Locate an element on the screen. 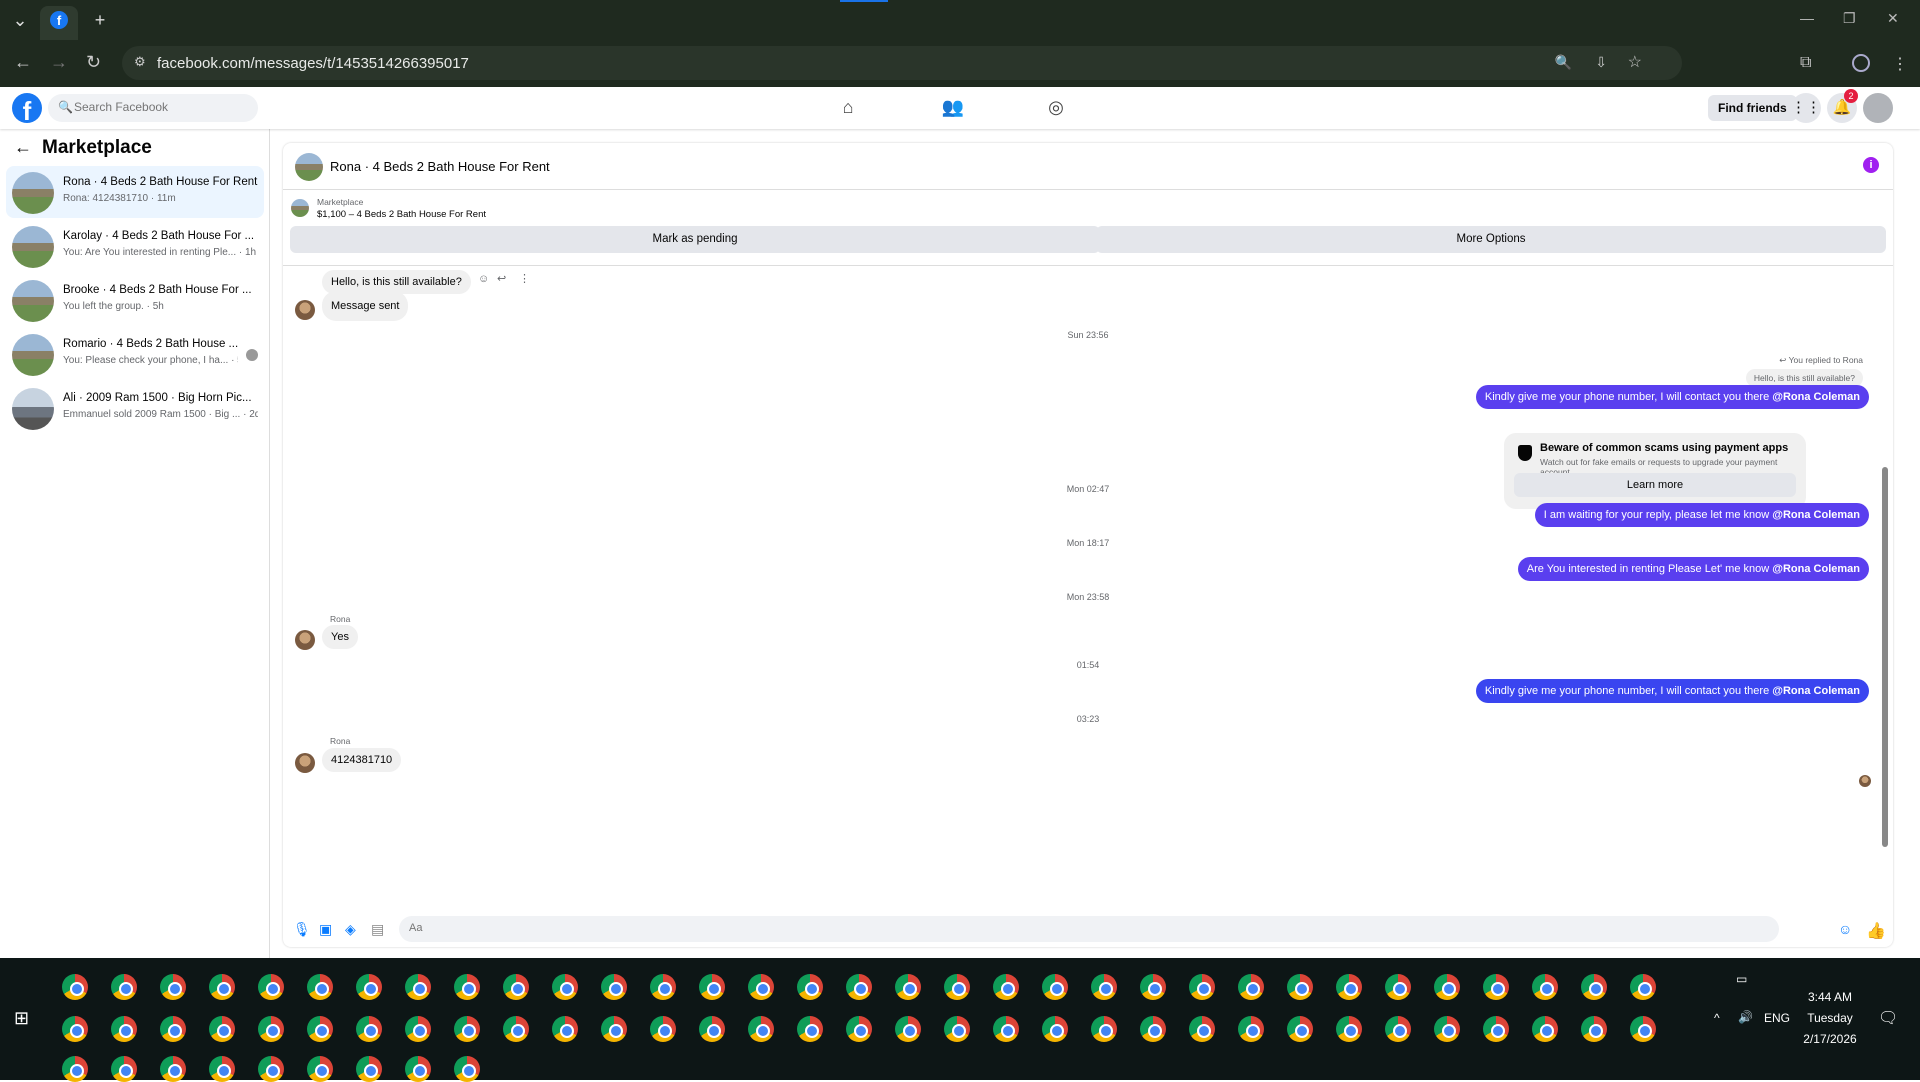 This screenshot has width=1920, height=1082. search-input is located at coordinates (159, 107).